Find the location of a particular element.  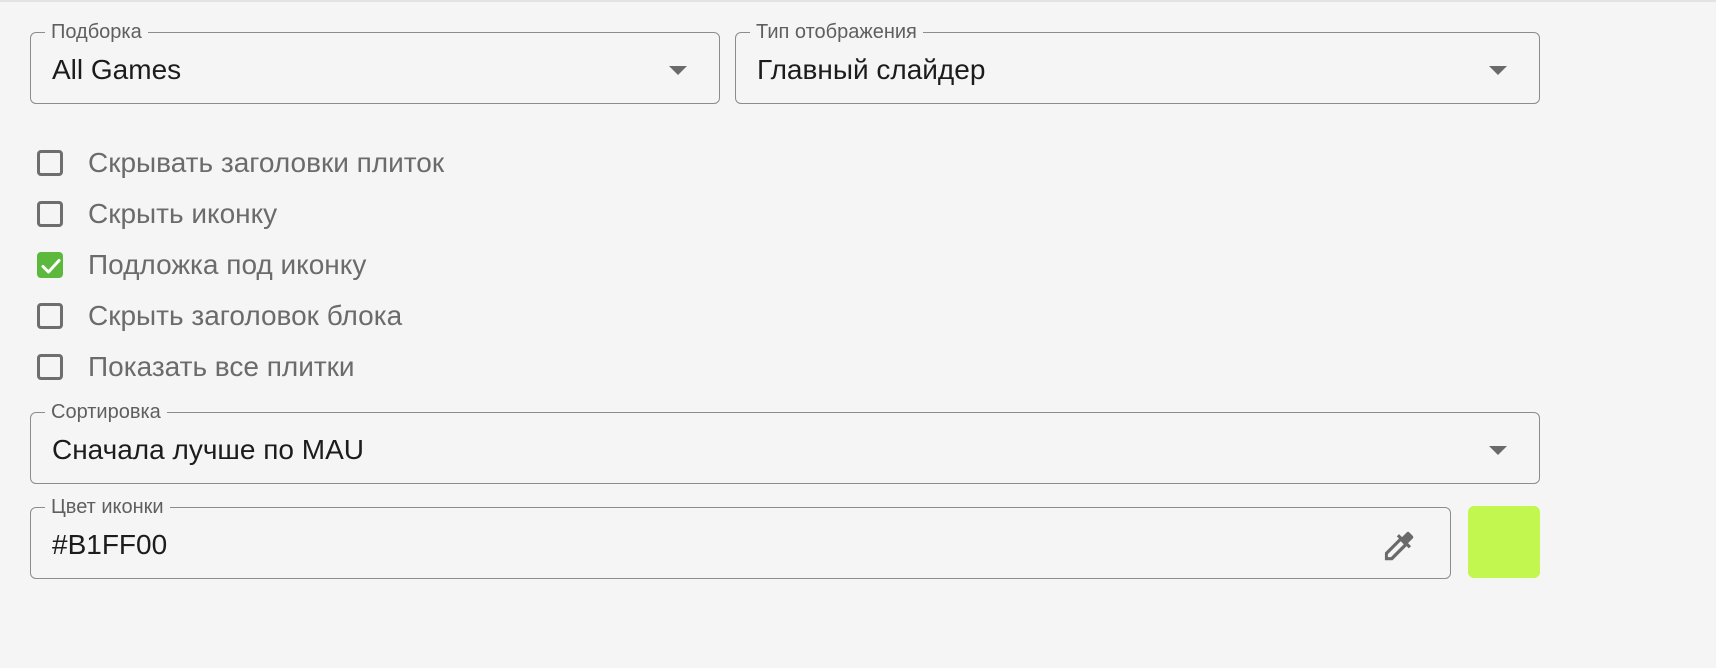

checkbox-icon-background: Подложка под иконку is located at coordinates (201, 265).